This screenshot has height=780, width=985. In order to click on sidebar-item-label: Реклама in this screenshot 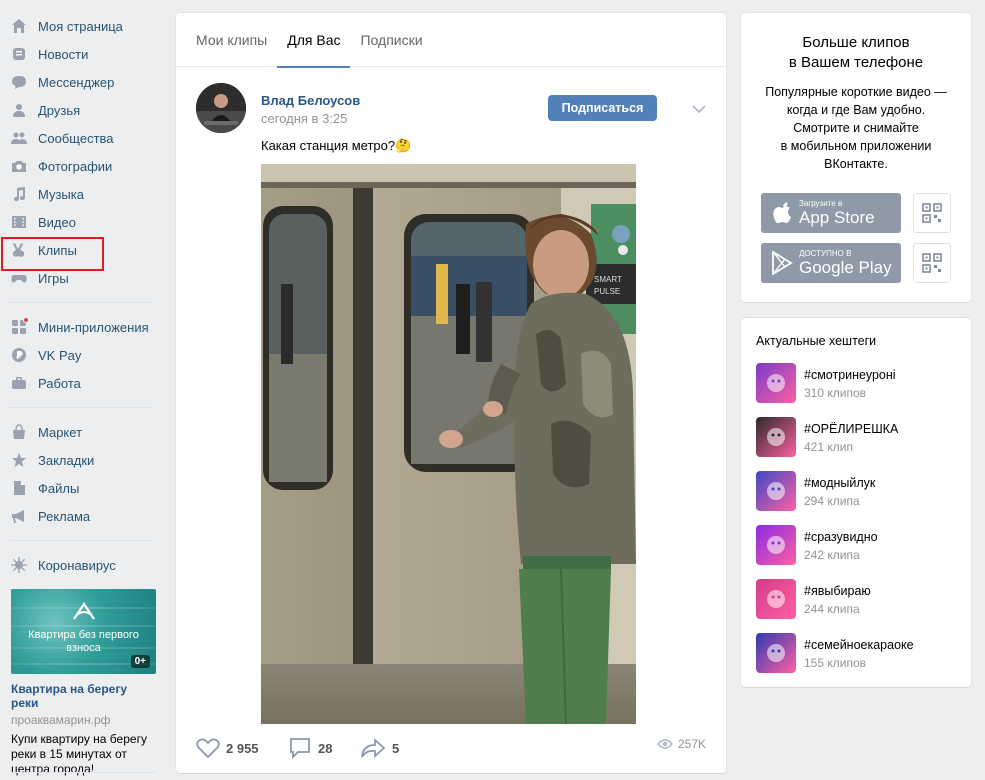, I will do `click(64, 516)`.